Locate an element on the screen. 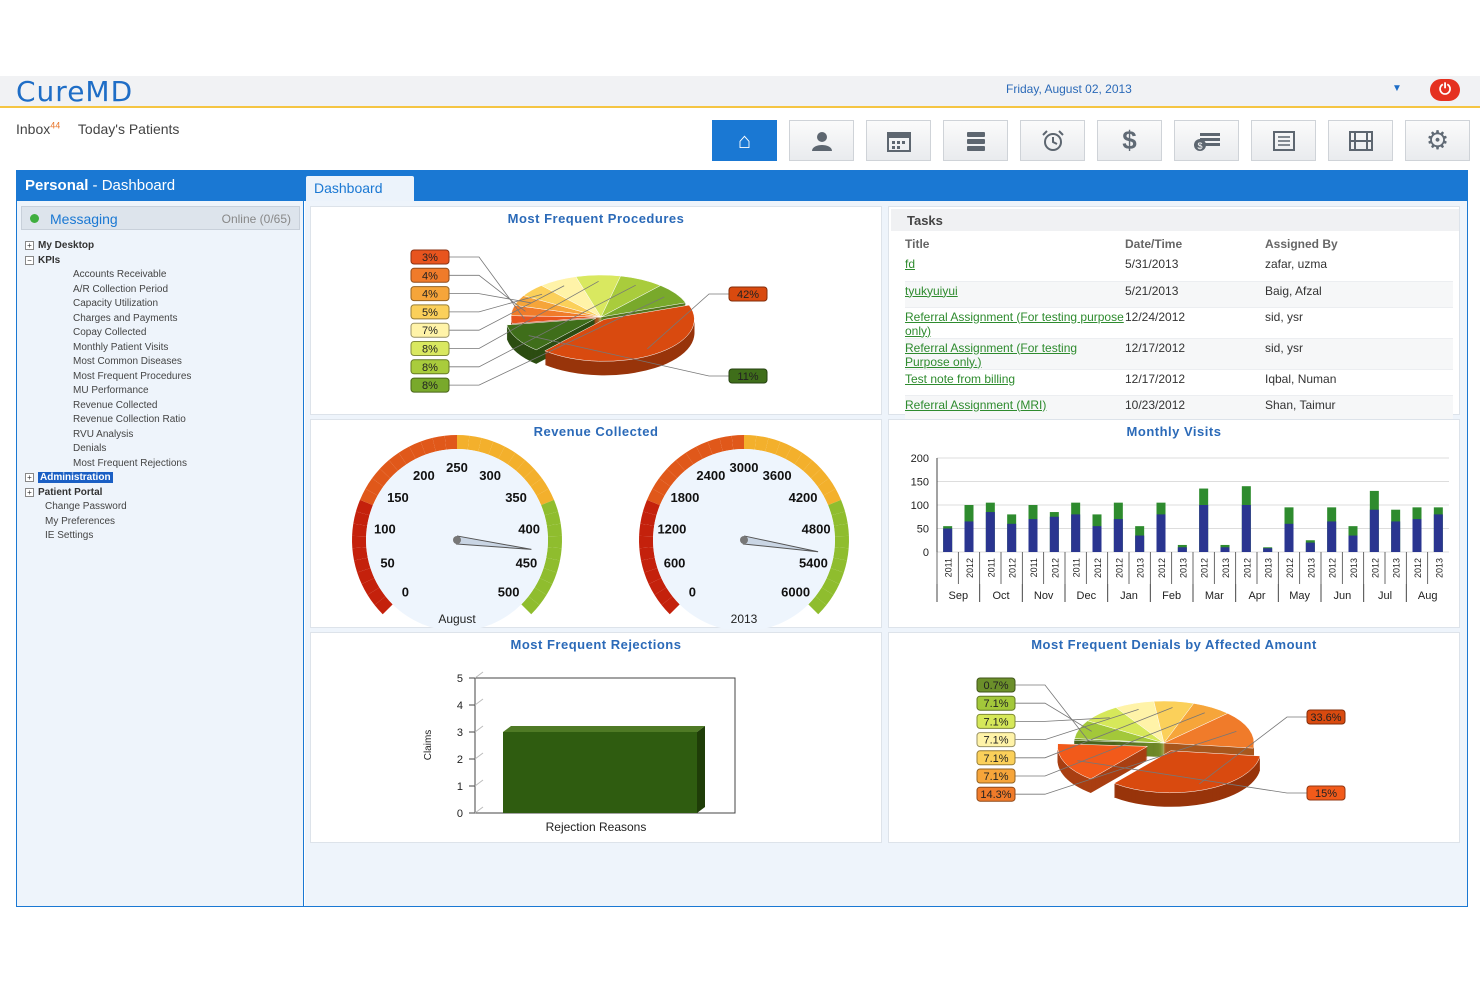 The height and width of the screenshot is (987, 1480). patients-button is located at coordinates (821, 140).